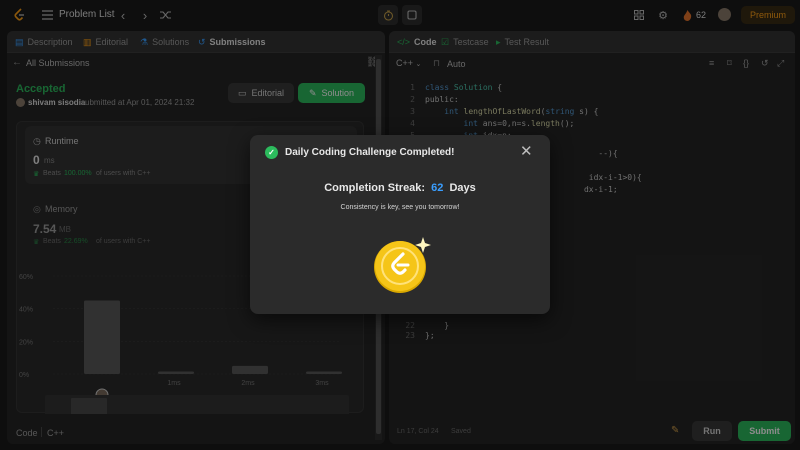 Image resolution: width=800 pixels, height=450 pixels. What do you see at coordinates (400, 207) in the screenshot?
I see `modal-message: Consistency is key, see you tomorrow!` at bounding box center [400, 207].